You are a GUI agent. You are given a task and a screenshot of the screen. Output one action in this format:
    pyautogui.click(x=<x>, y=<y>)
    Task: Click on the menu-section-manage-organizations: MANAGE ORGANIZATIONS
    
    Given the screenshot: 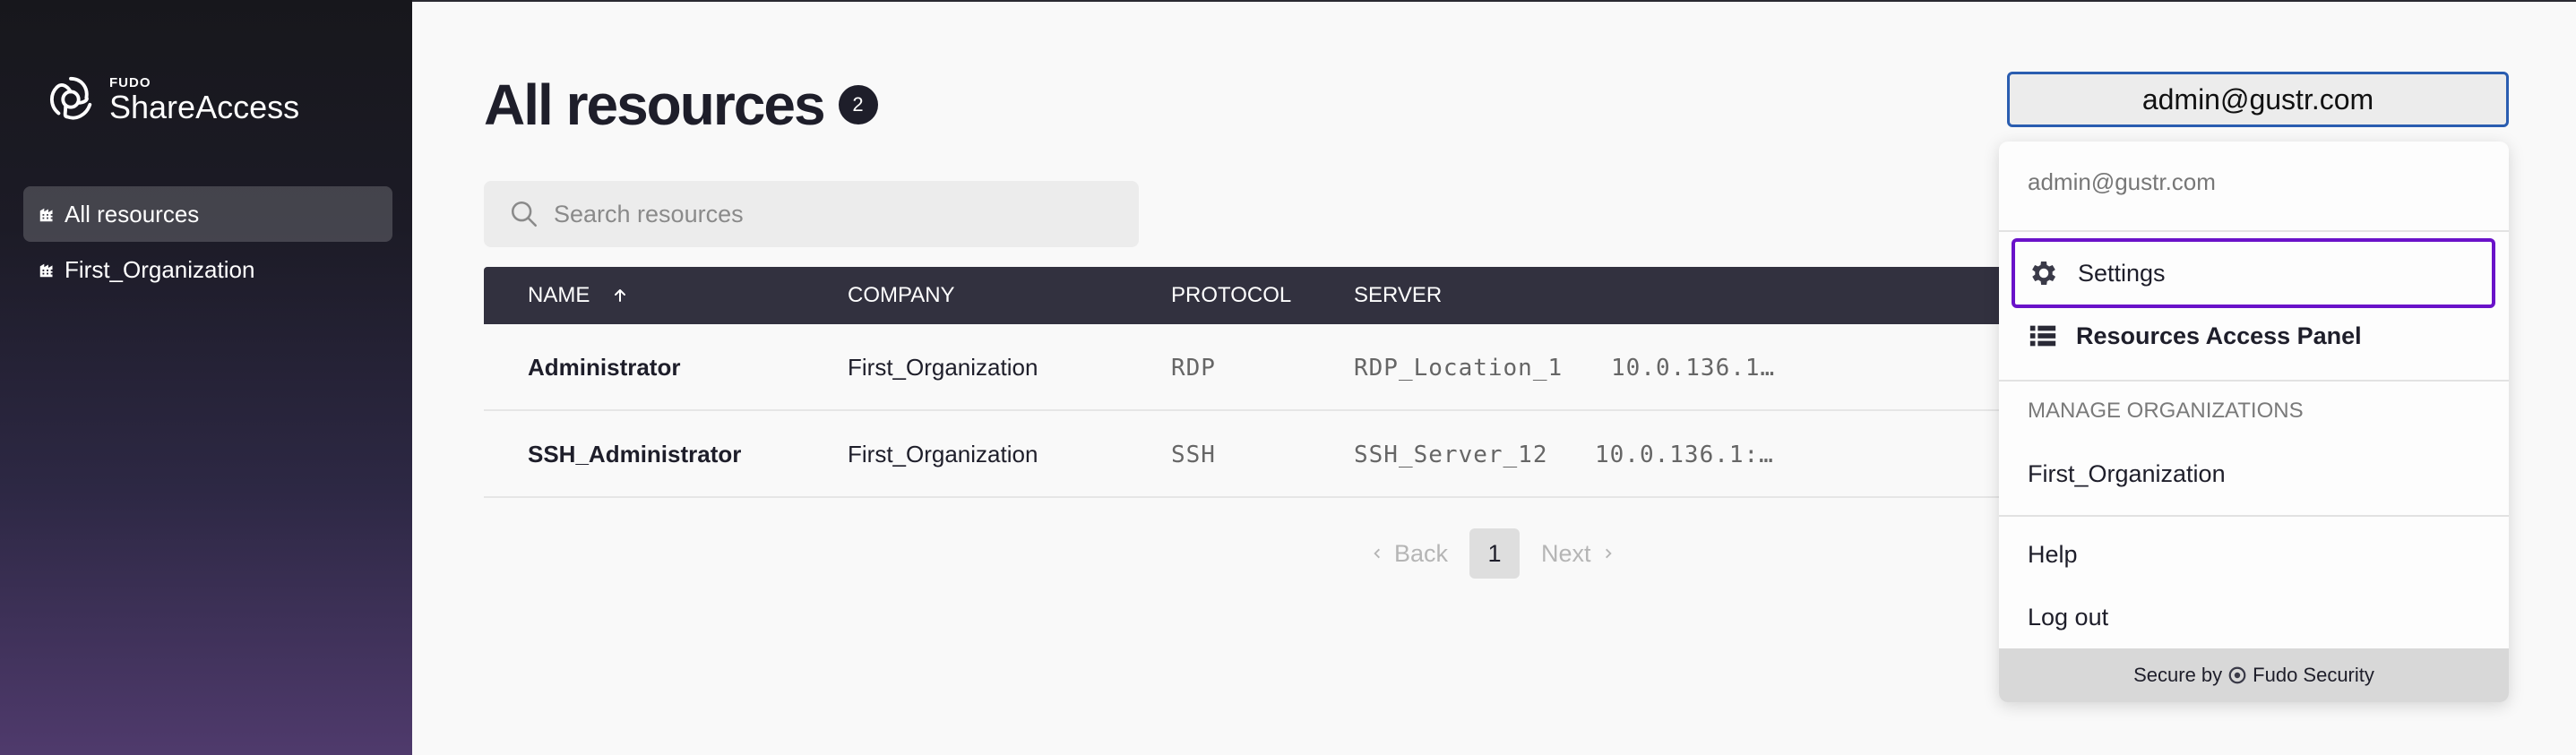 What is the action you would take?
    pyautogui.click(x=2166, y=411)
    